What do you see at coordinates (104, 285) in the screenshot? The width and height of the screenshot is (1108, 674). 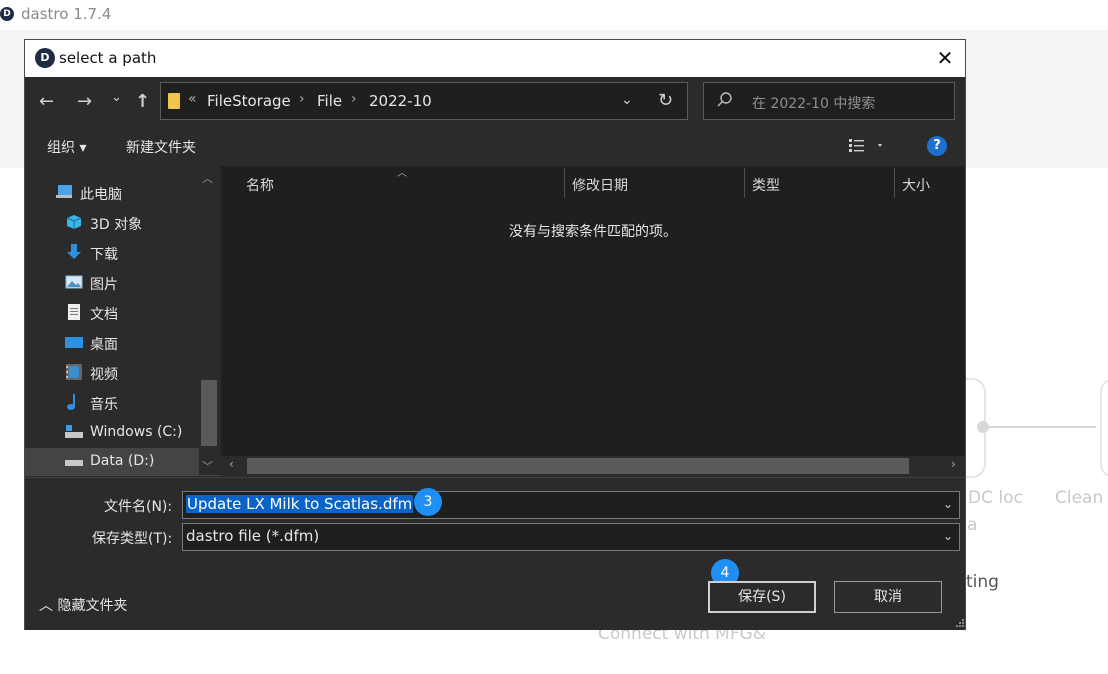 I see `sidebar-item-label: 图片` at bounding box center [104, 285].